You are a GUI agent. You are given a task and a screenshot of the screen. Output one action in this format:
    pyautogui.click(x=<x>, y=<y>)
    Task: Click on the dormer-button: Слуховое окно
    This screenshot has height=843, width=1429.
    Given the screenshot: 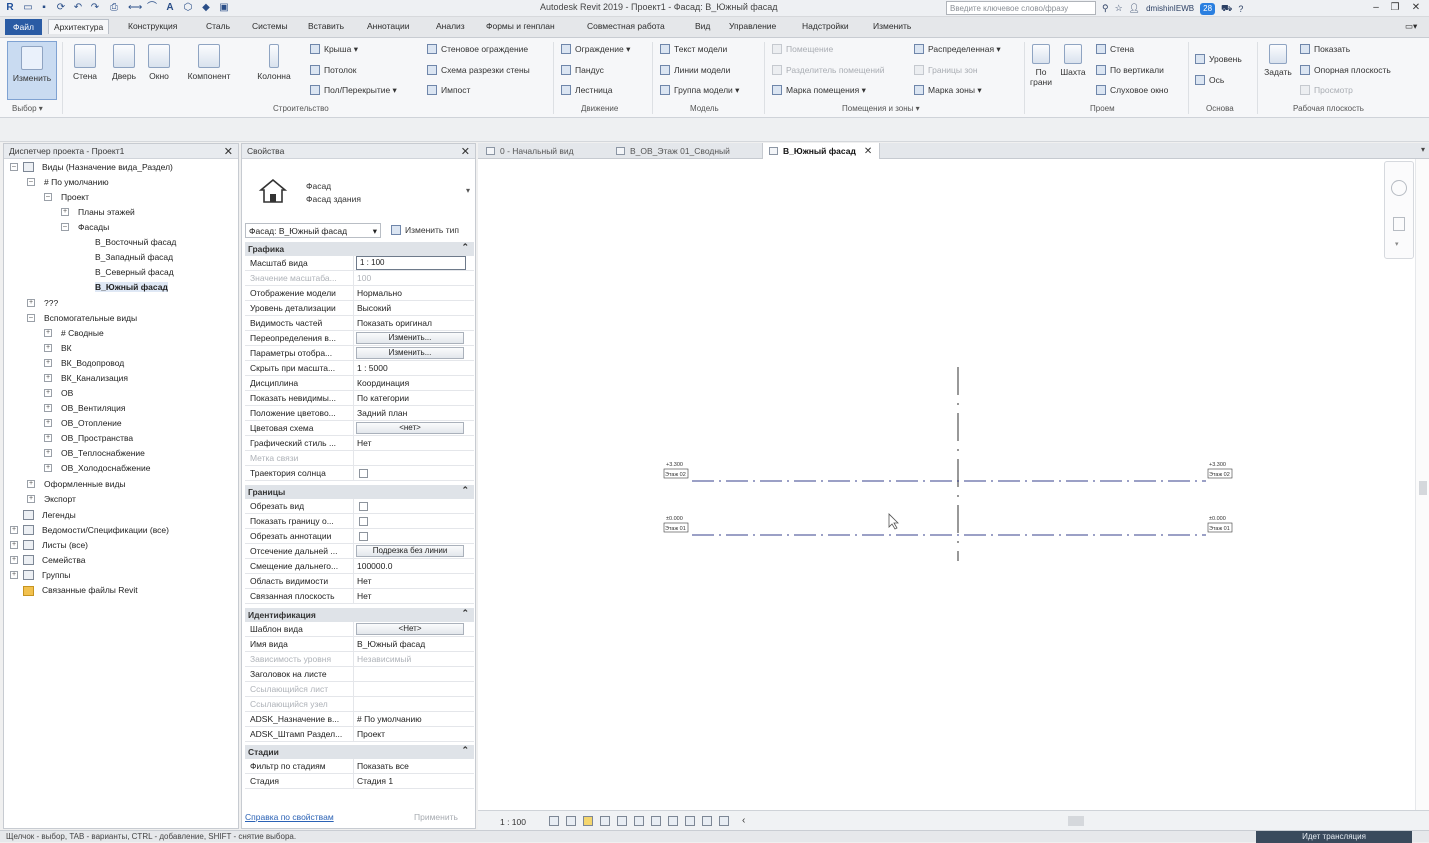 What is the action you would take?
    pyautogui.click(x=1132, y=90)
    